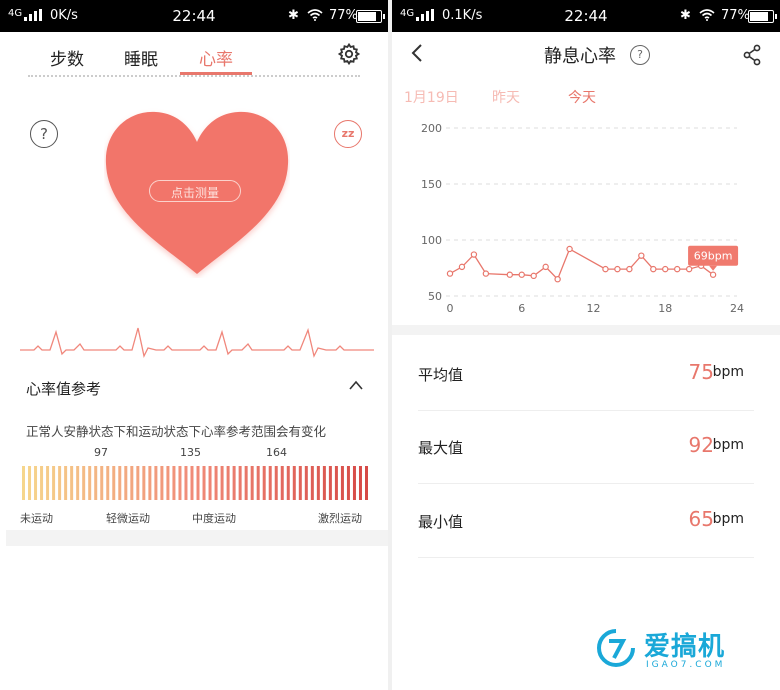 Image resolution: width=780 pixels, height=690 pixels. I want to click on day-tab-jan19: 1月19日, so click(431, 97).